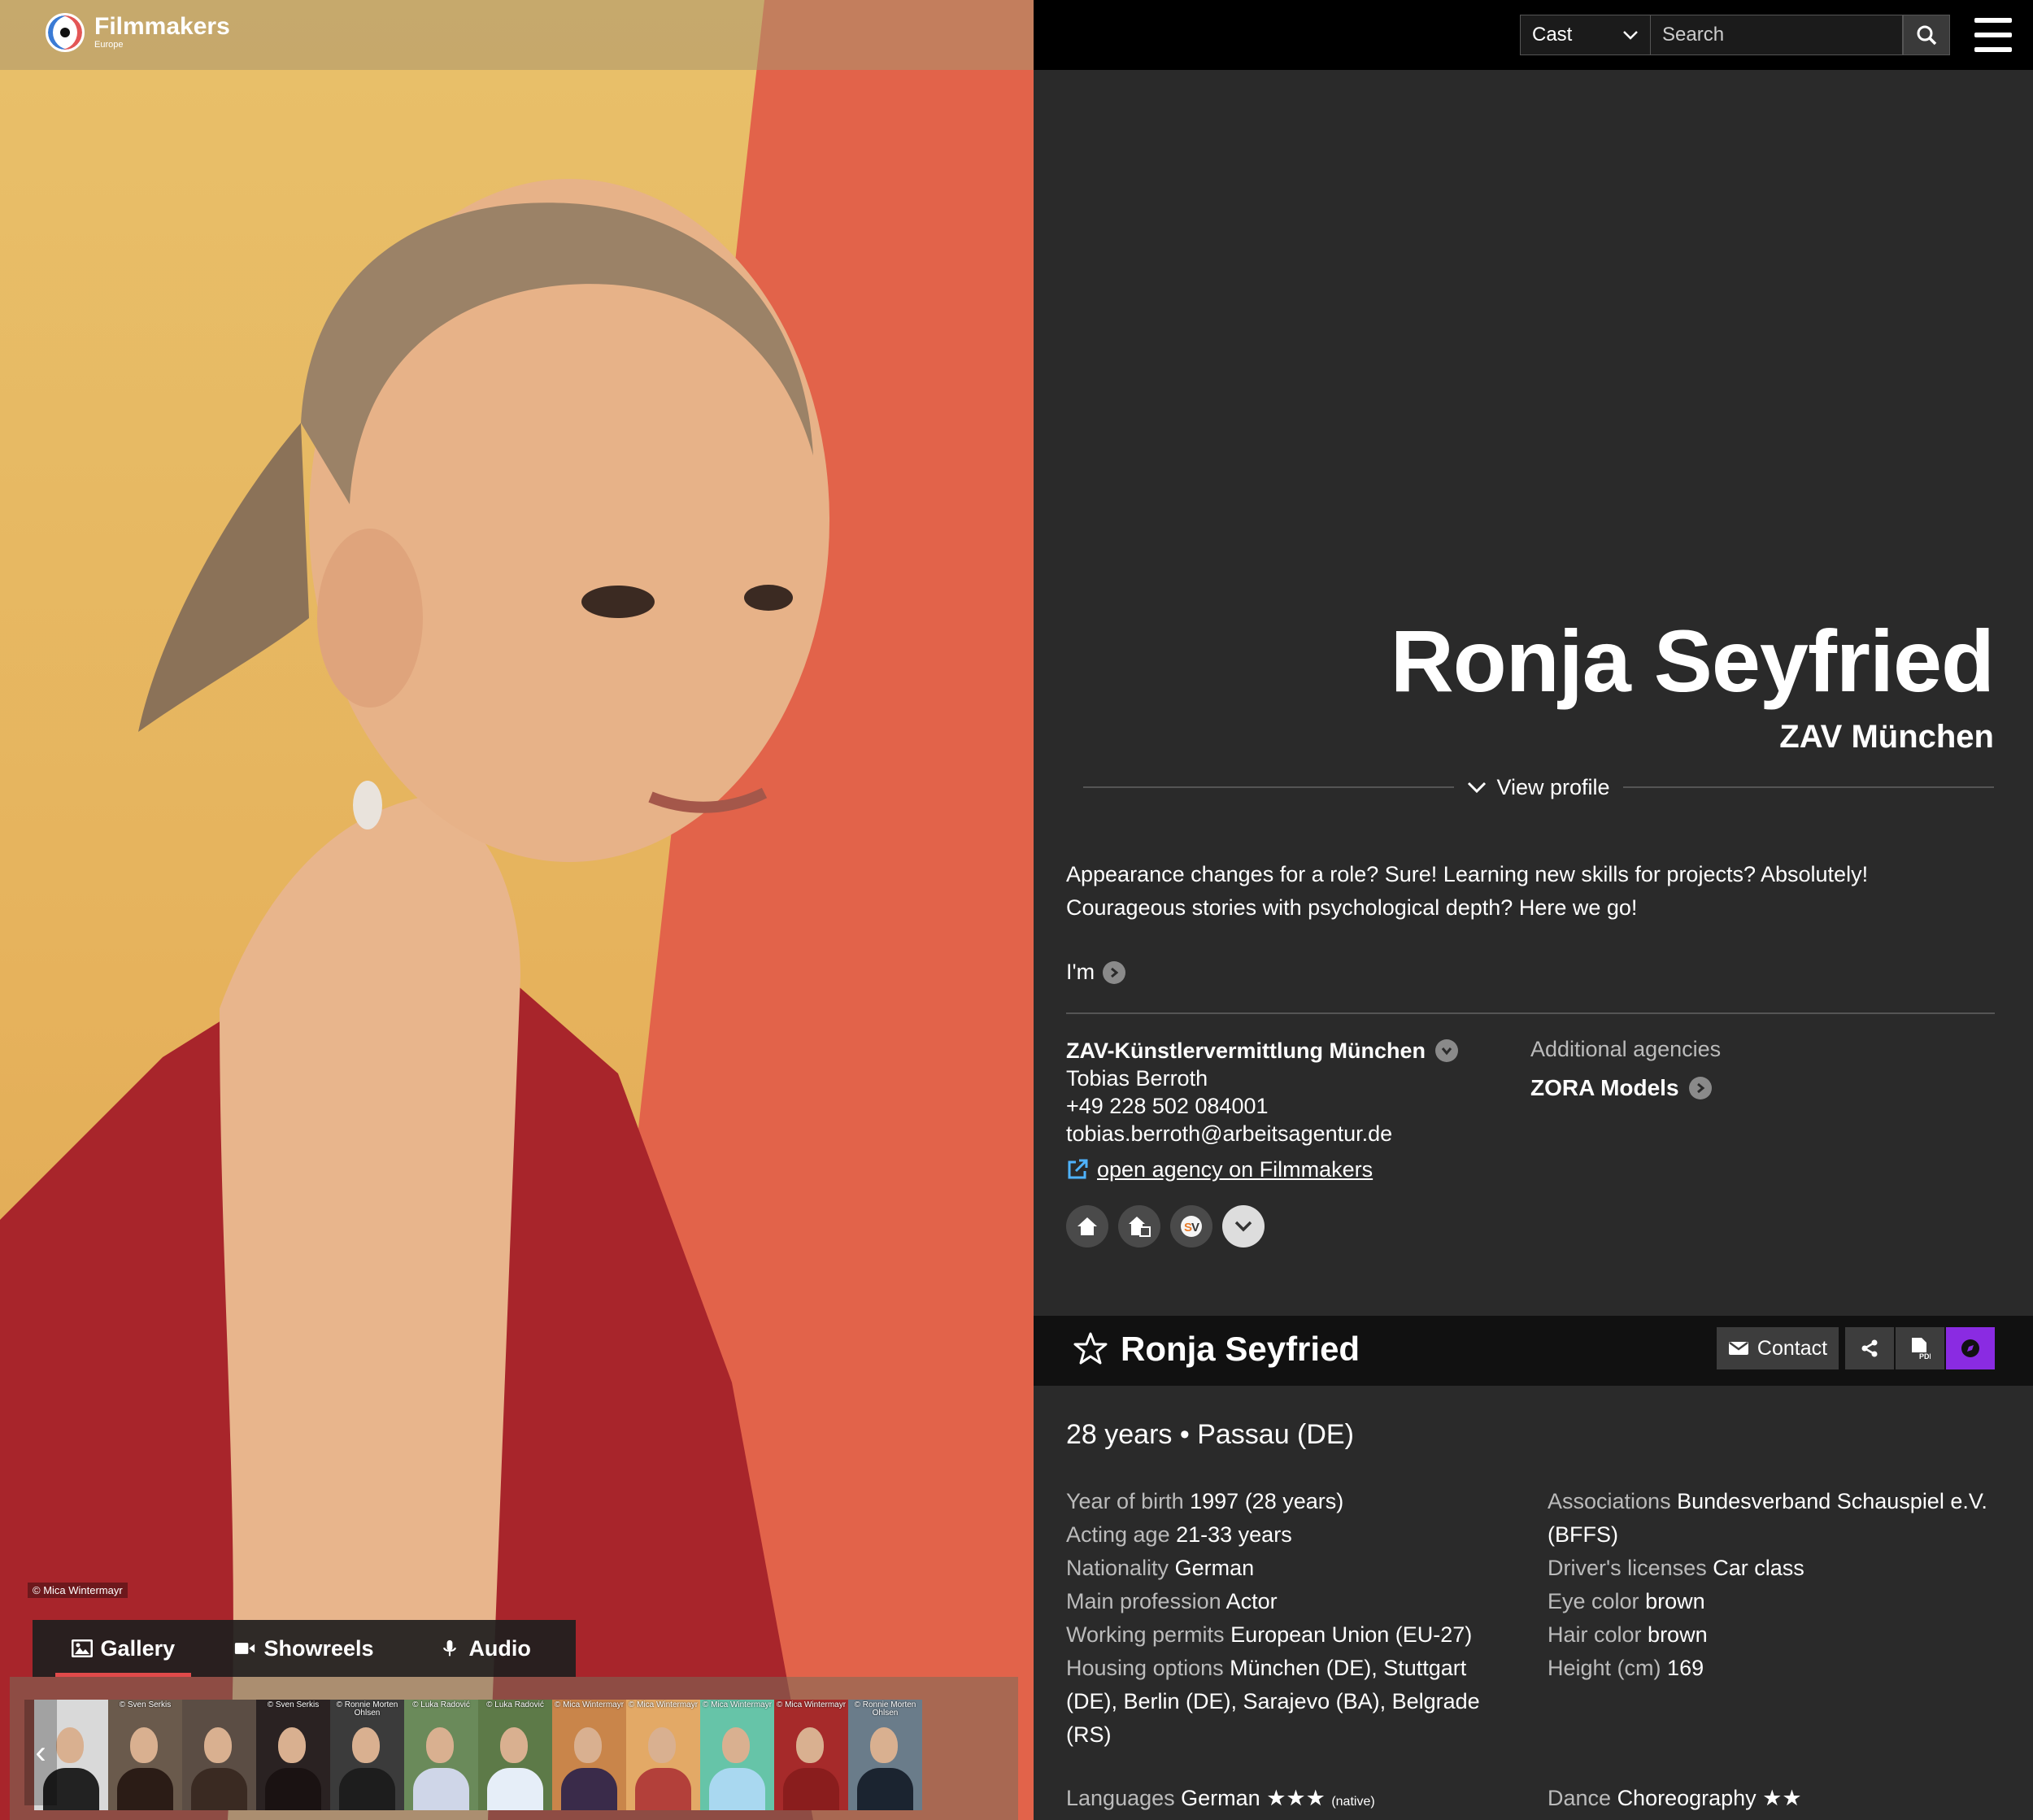 The height and width of the screenshot is (1820, 2033). I want to click on tab-showreels-label: Showreels, so click(319, 1648).